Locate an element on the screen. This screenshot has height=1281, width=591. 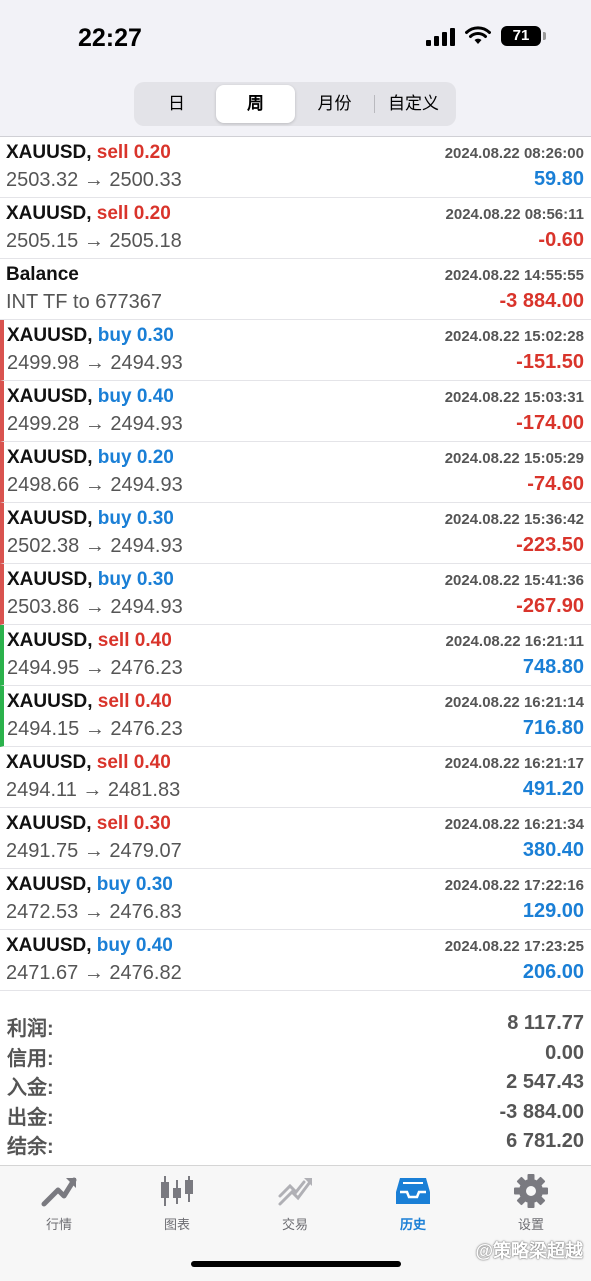
deal-profit: 716.80 is located at coordinates (553, 728).